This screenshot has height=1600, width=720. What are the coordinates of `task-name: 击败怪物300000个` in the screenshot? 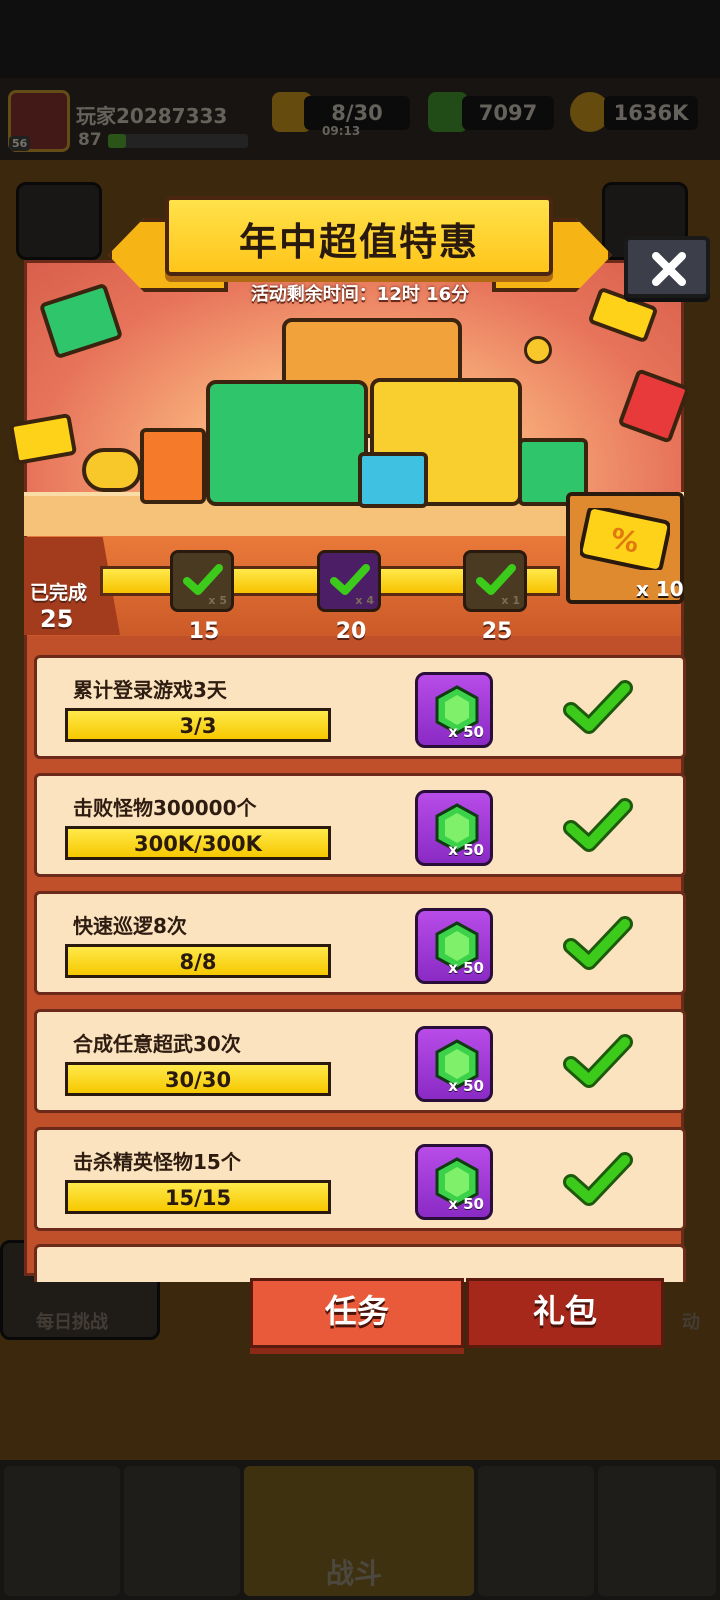 It's located at (165, 808).